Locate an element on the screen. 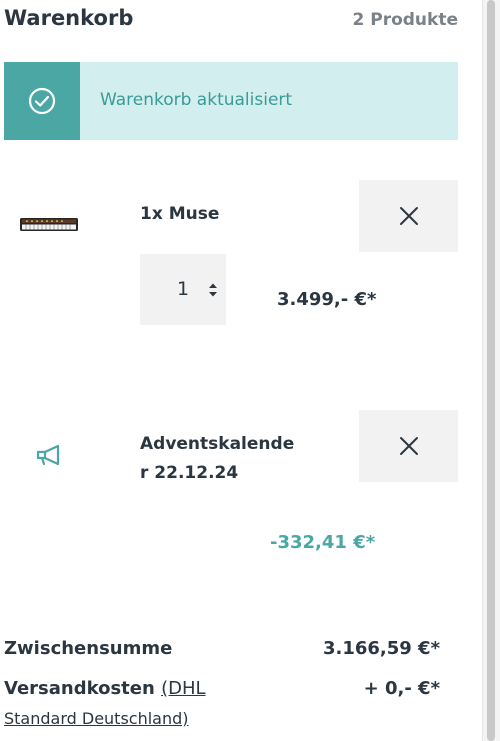 The height and width of the screenshot is (741, 500). subtotal-value: 3.166,59 €* is located at coordinates (381, 648).